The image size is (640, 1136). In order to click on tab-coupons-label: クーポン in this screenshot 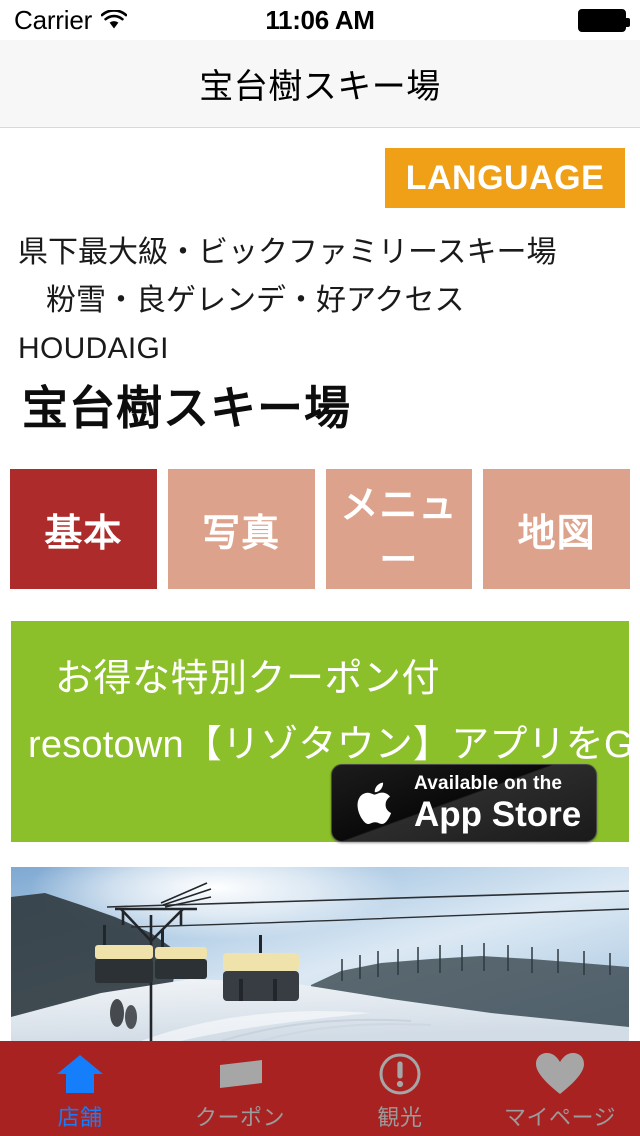, I will do `click(239, 1117)`.